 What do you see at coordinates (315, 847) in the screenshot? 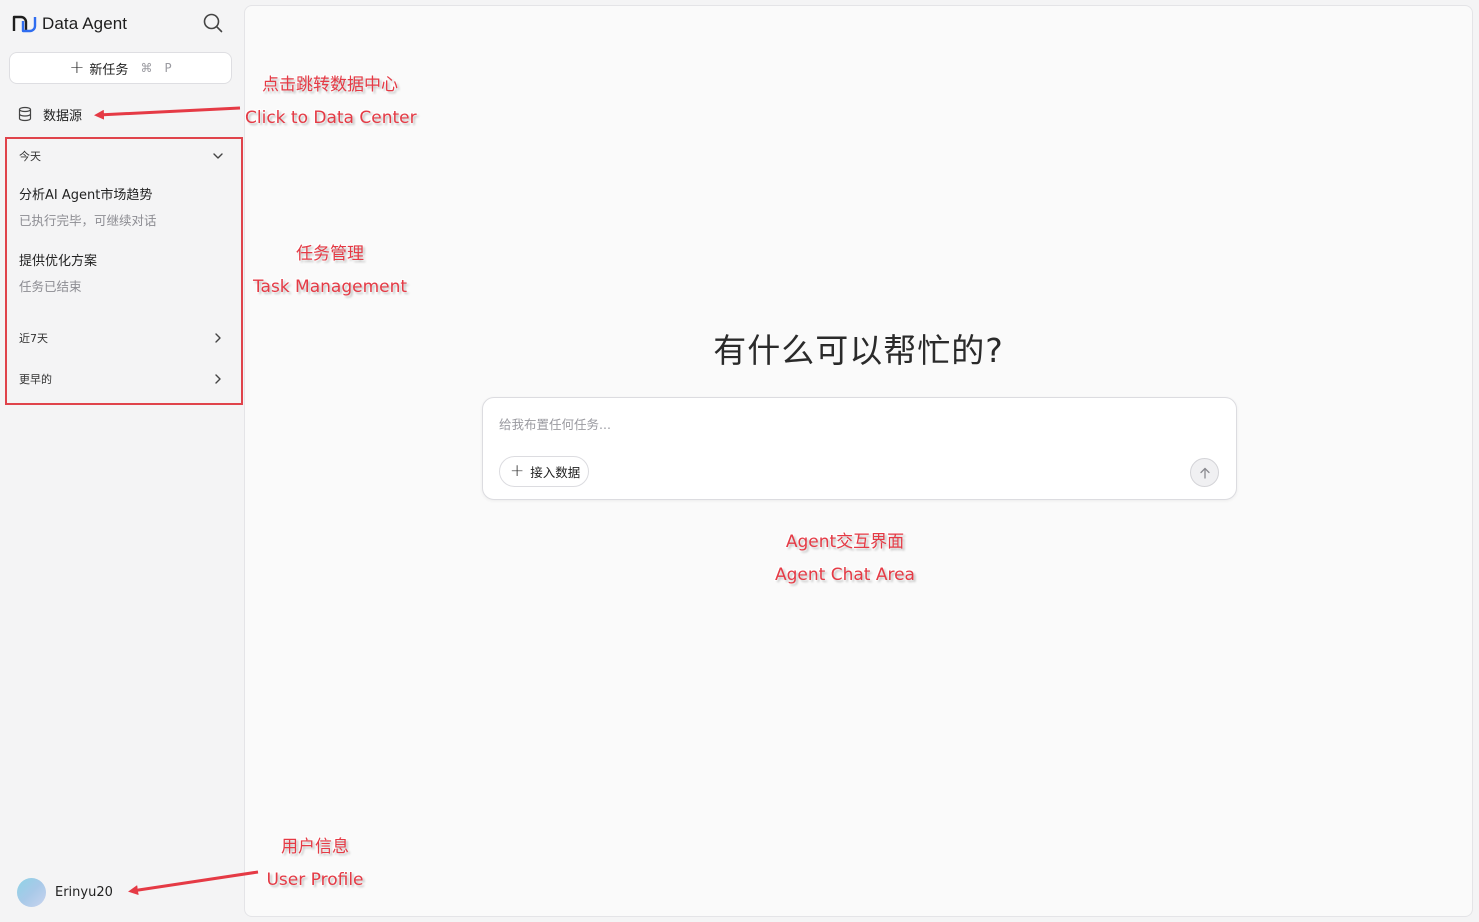
I see `user-annotation-cn: 用户信息` at bounding box center [315, 847].